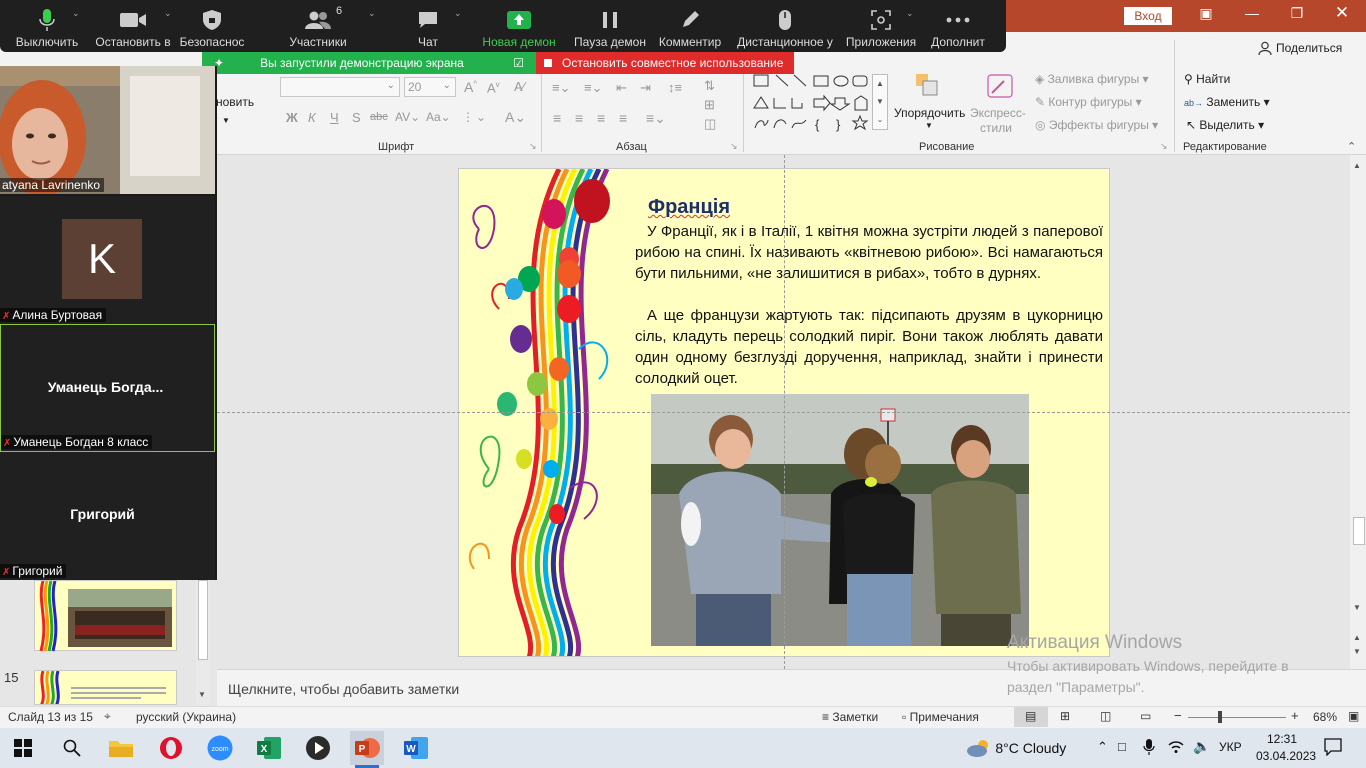 The image size is (1366, 768). Describe the element at coordinates (1149, 748) in the screenshot. I see `microphone-tray-icon` at that location.